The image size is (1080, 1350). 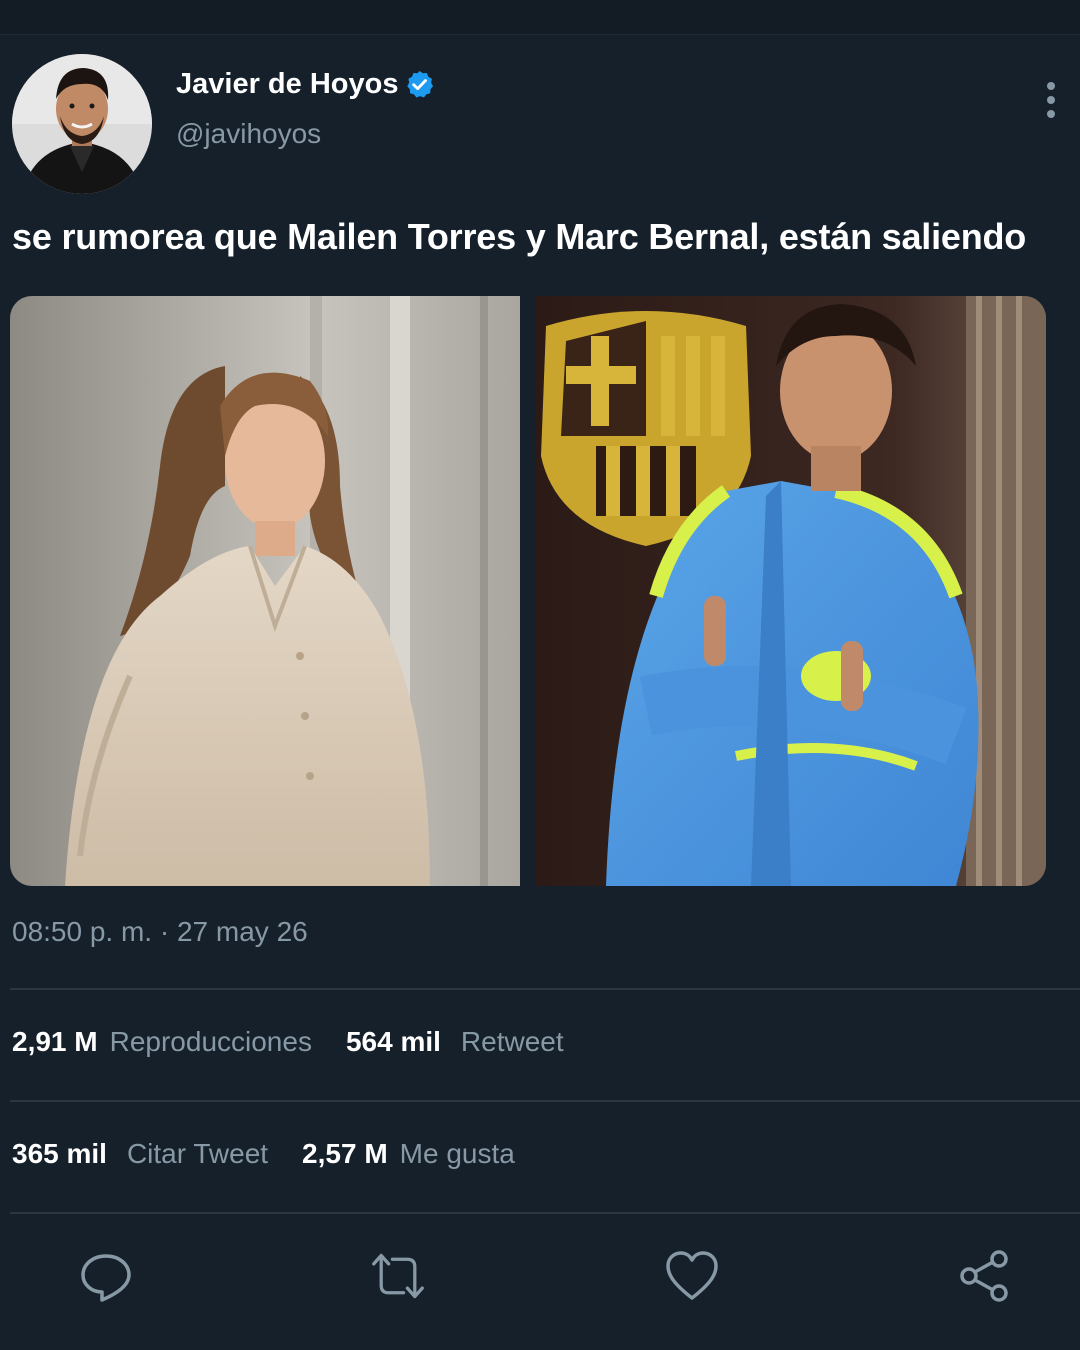 I want to click on more-options-icon, so click(x=1051, y=100).